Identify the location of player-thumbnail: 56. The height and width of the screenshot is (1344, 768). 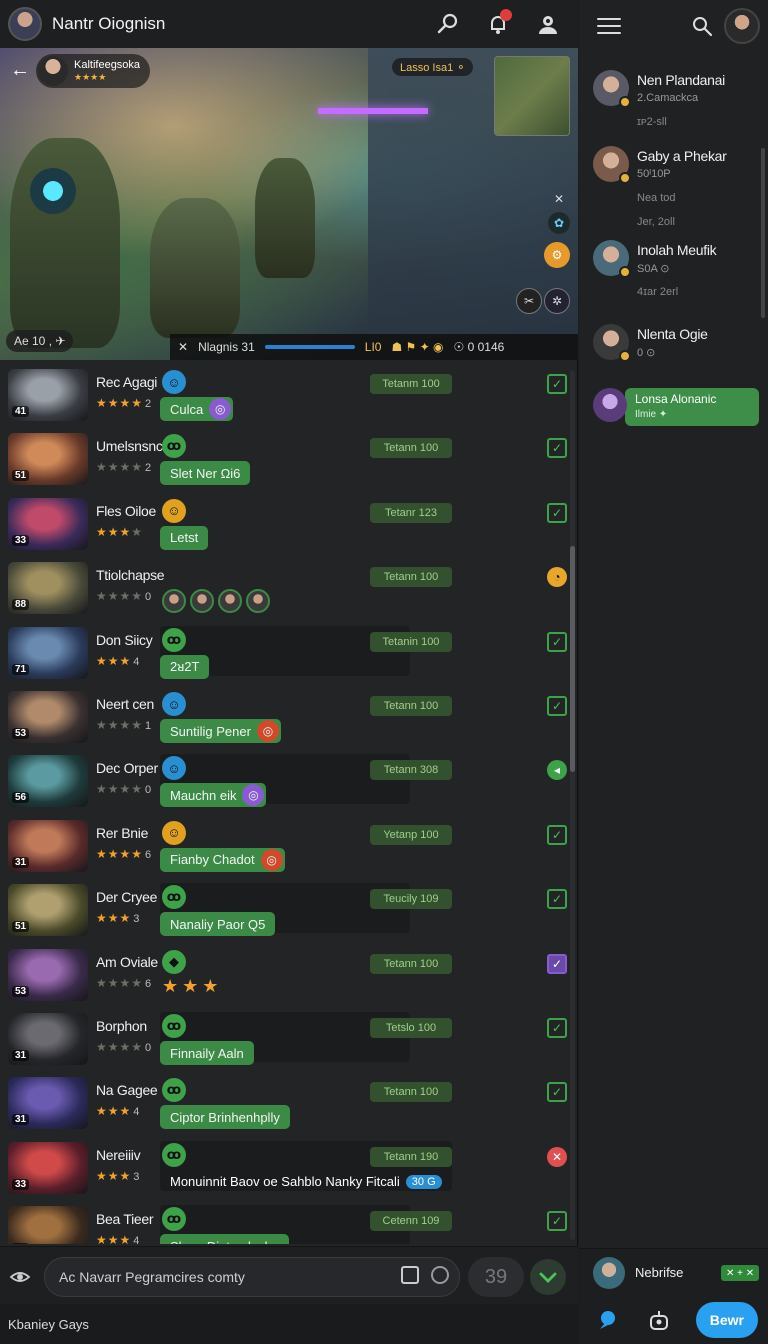
(48, 781).